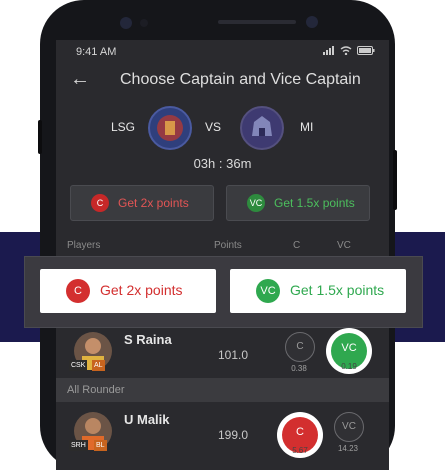 The height and width of the screenshot is (470, 445). I want to click on player-row: SRH BL U Malik 199.0 VC 14.23, so click(222, 438).